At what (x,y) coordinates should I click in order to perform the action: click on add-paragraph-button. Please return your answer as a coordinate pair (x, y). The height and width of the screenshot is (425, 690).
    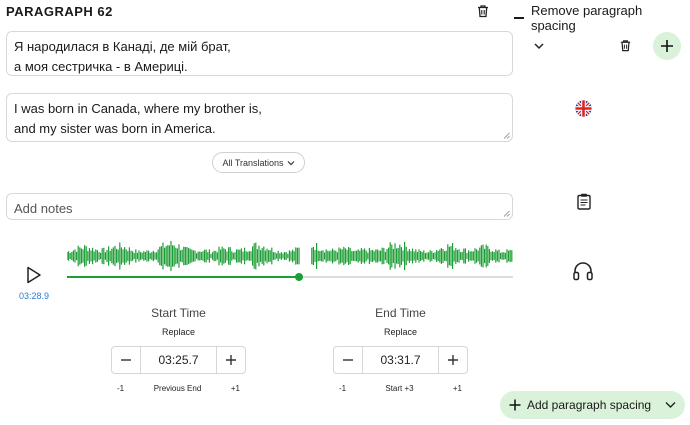
    Looking at the image, I should click on (667, 46).